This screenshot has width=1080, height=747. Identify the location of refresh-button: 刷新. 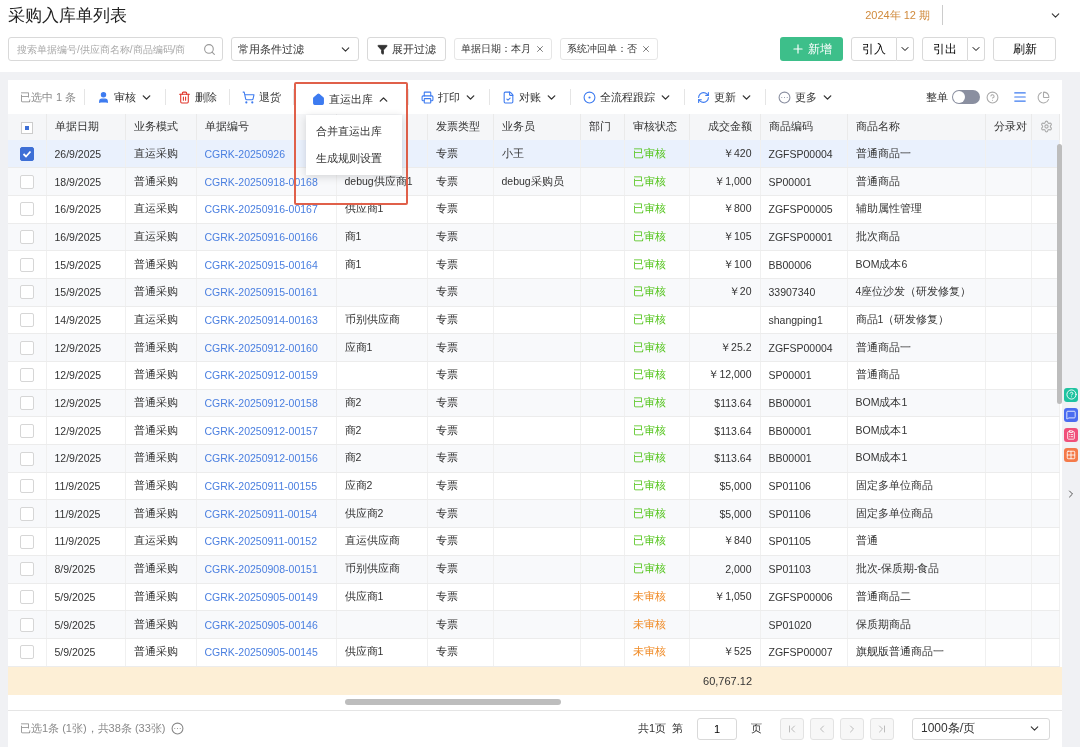
(1024, 49).